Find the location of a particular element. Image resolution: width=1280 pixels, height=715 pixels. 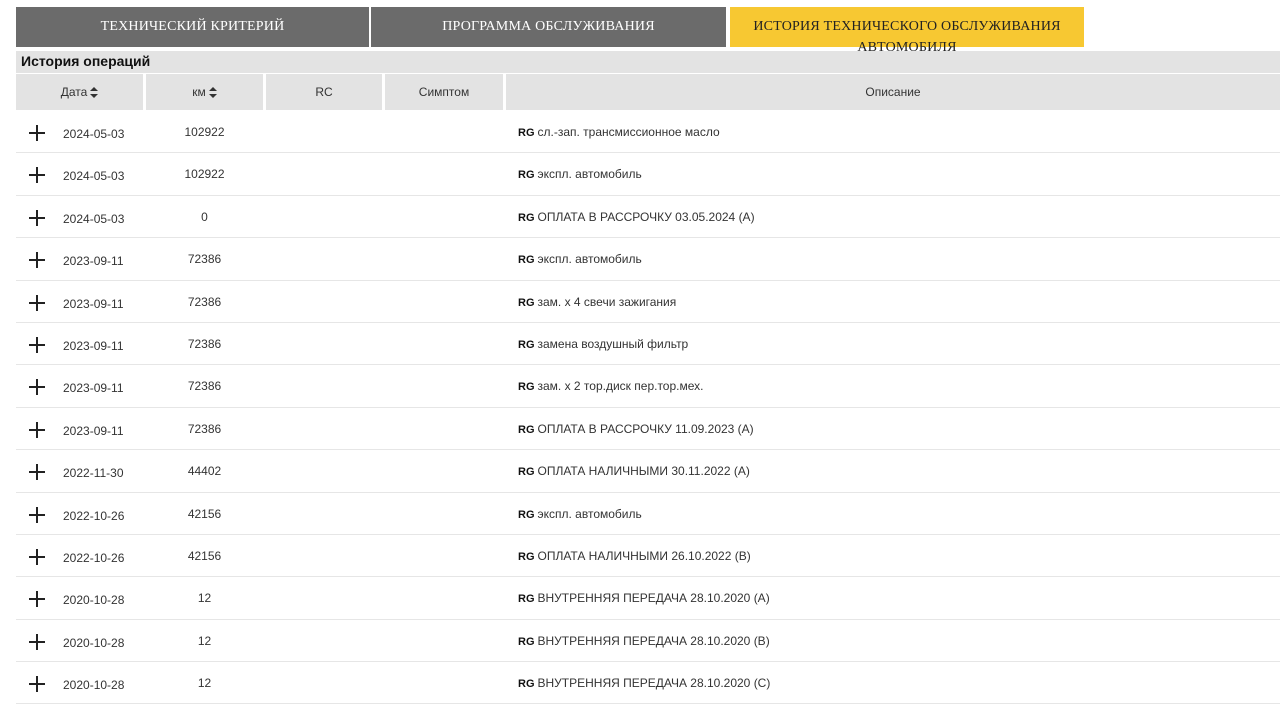

column-header-symptom: Симптом is located at coordinates (444, 92).